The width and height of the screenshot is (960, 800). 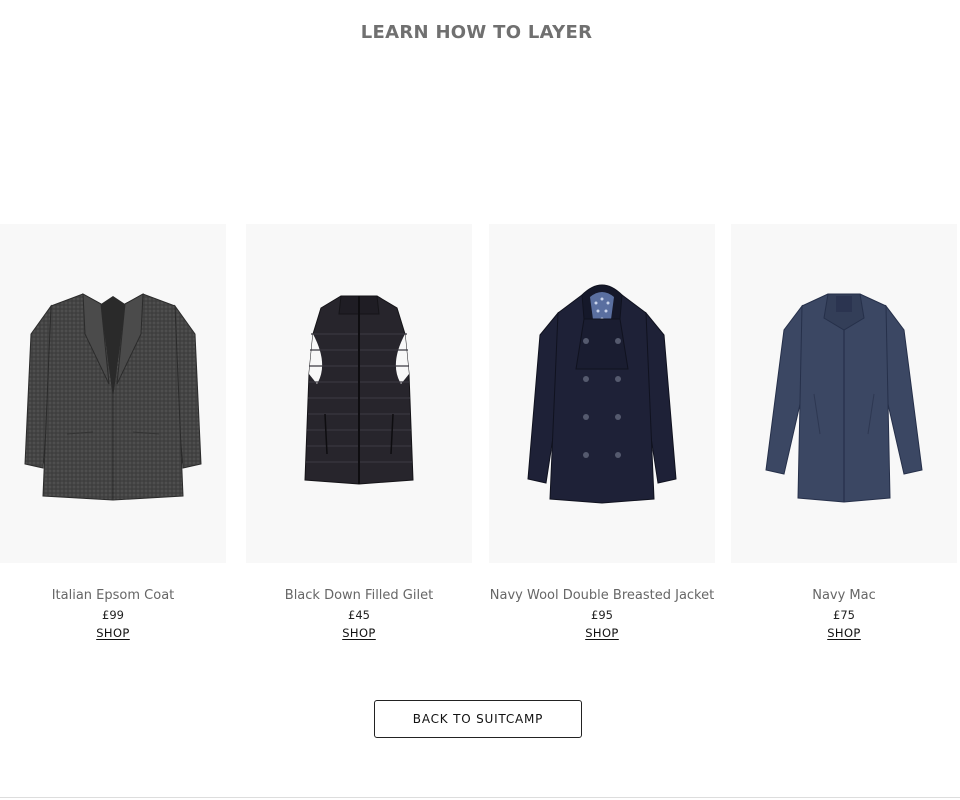 What do you see at coordinates (476, 32) in the screenshot?
I see `page-title: LEARN HOW TO LAYER` at bounding box center [476, 32].